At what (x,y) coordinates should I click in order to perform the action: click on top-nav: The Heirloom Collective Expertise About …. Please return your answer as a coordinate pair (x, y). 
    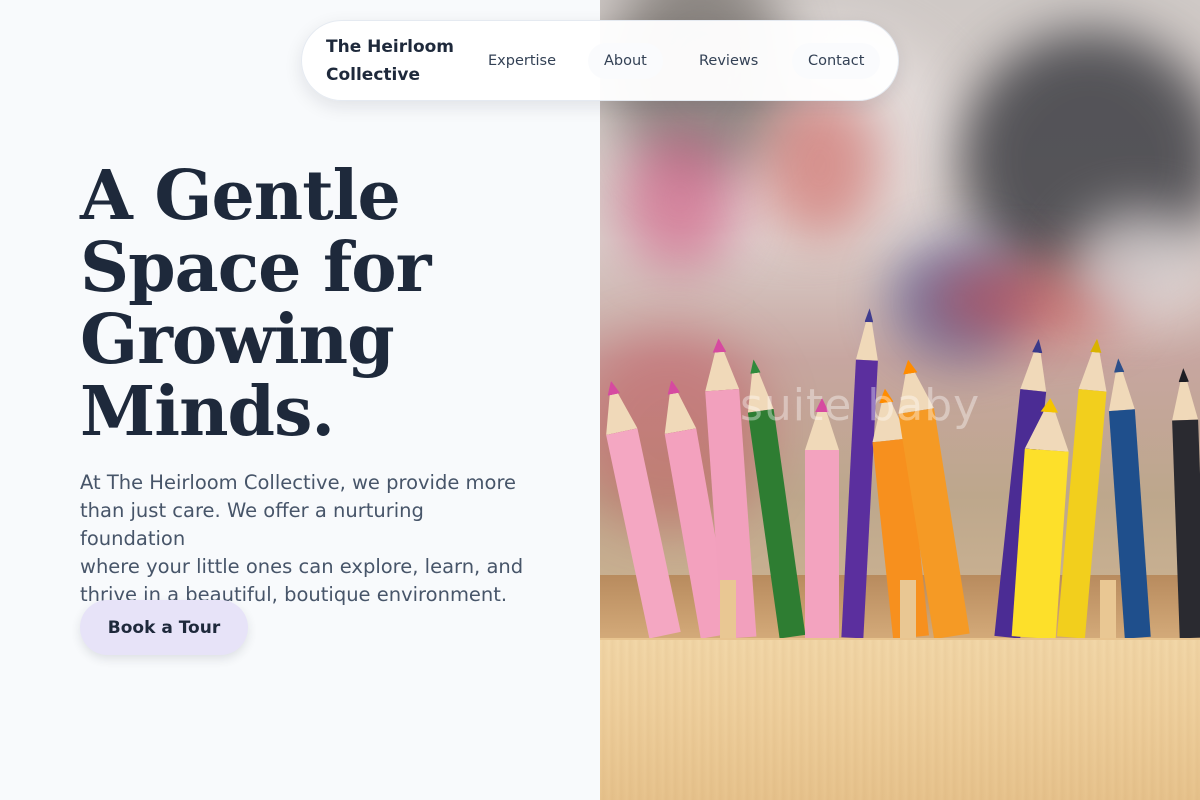
    Looking at the image, I should click on (600, 60).